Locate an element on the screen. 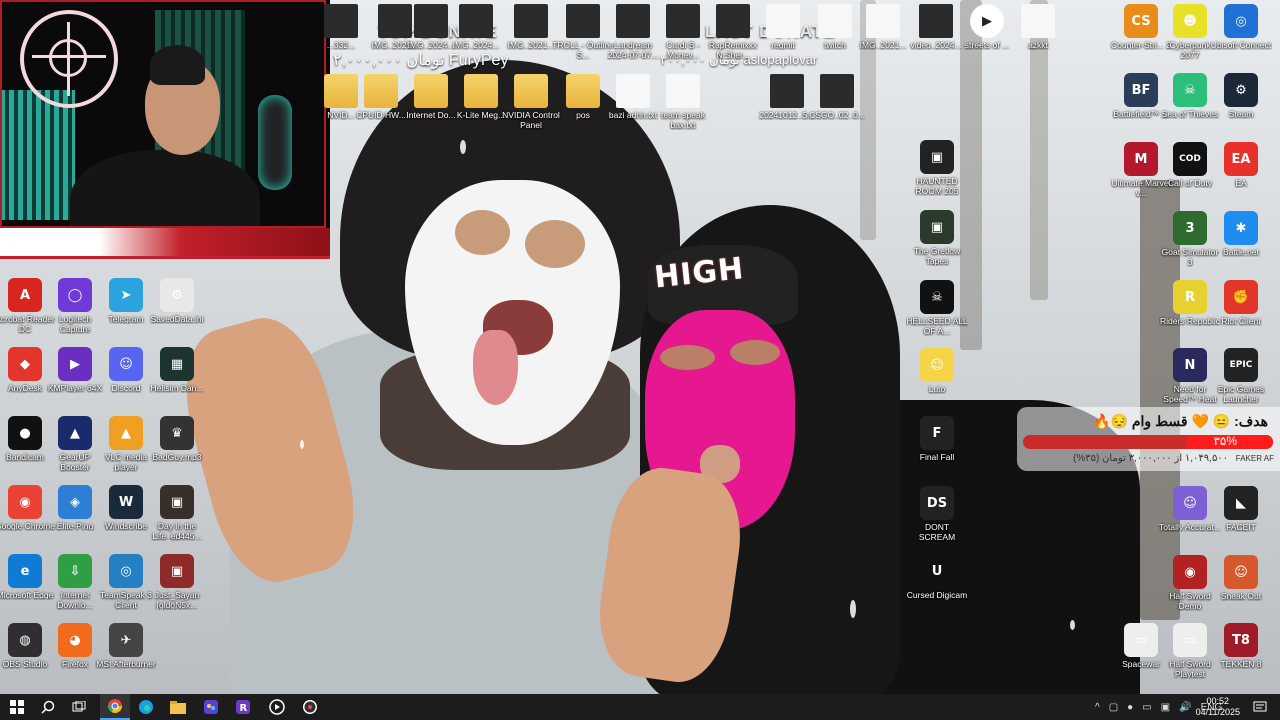  file-explorer-icon is located at coordinates (178, 707).